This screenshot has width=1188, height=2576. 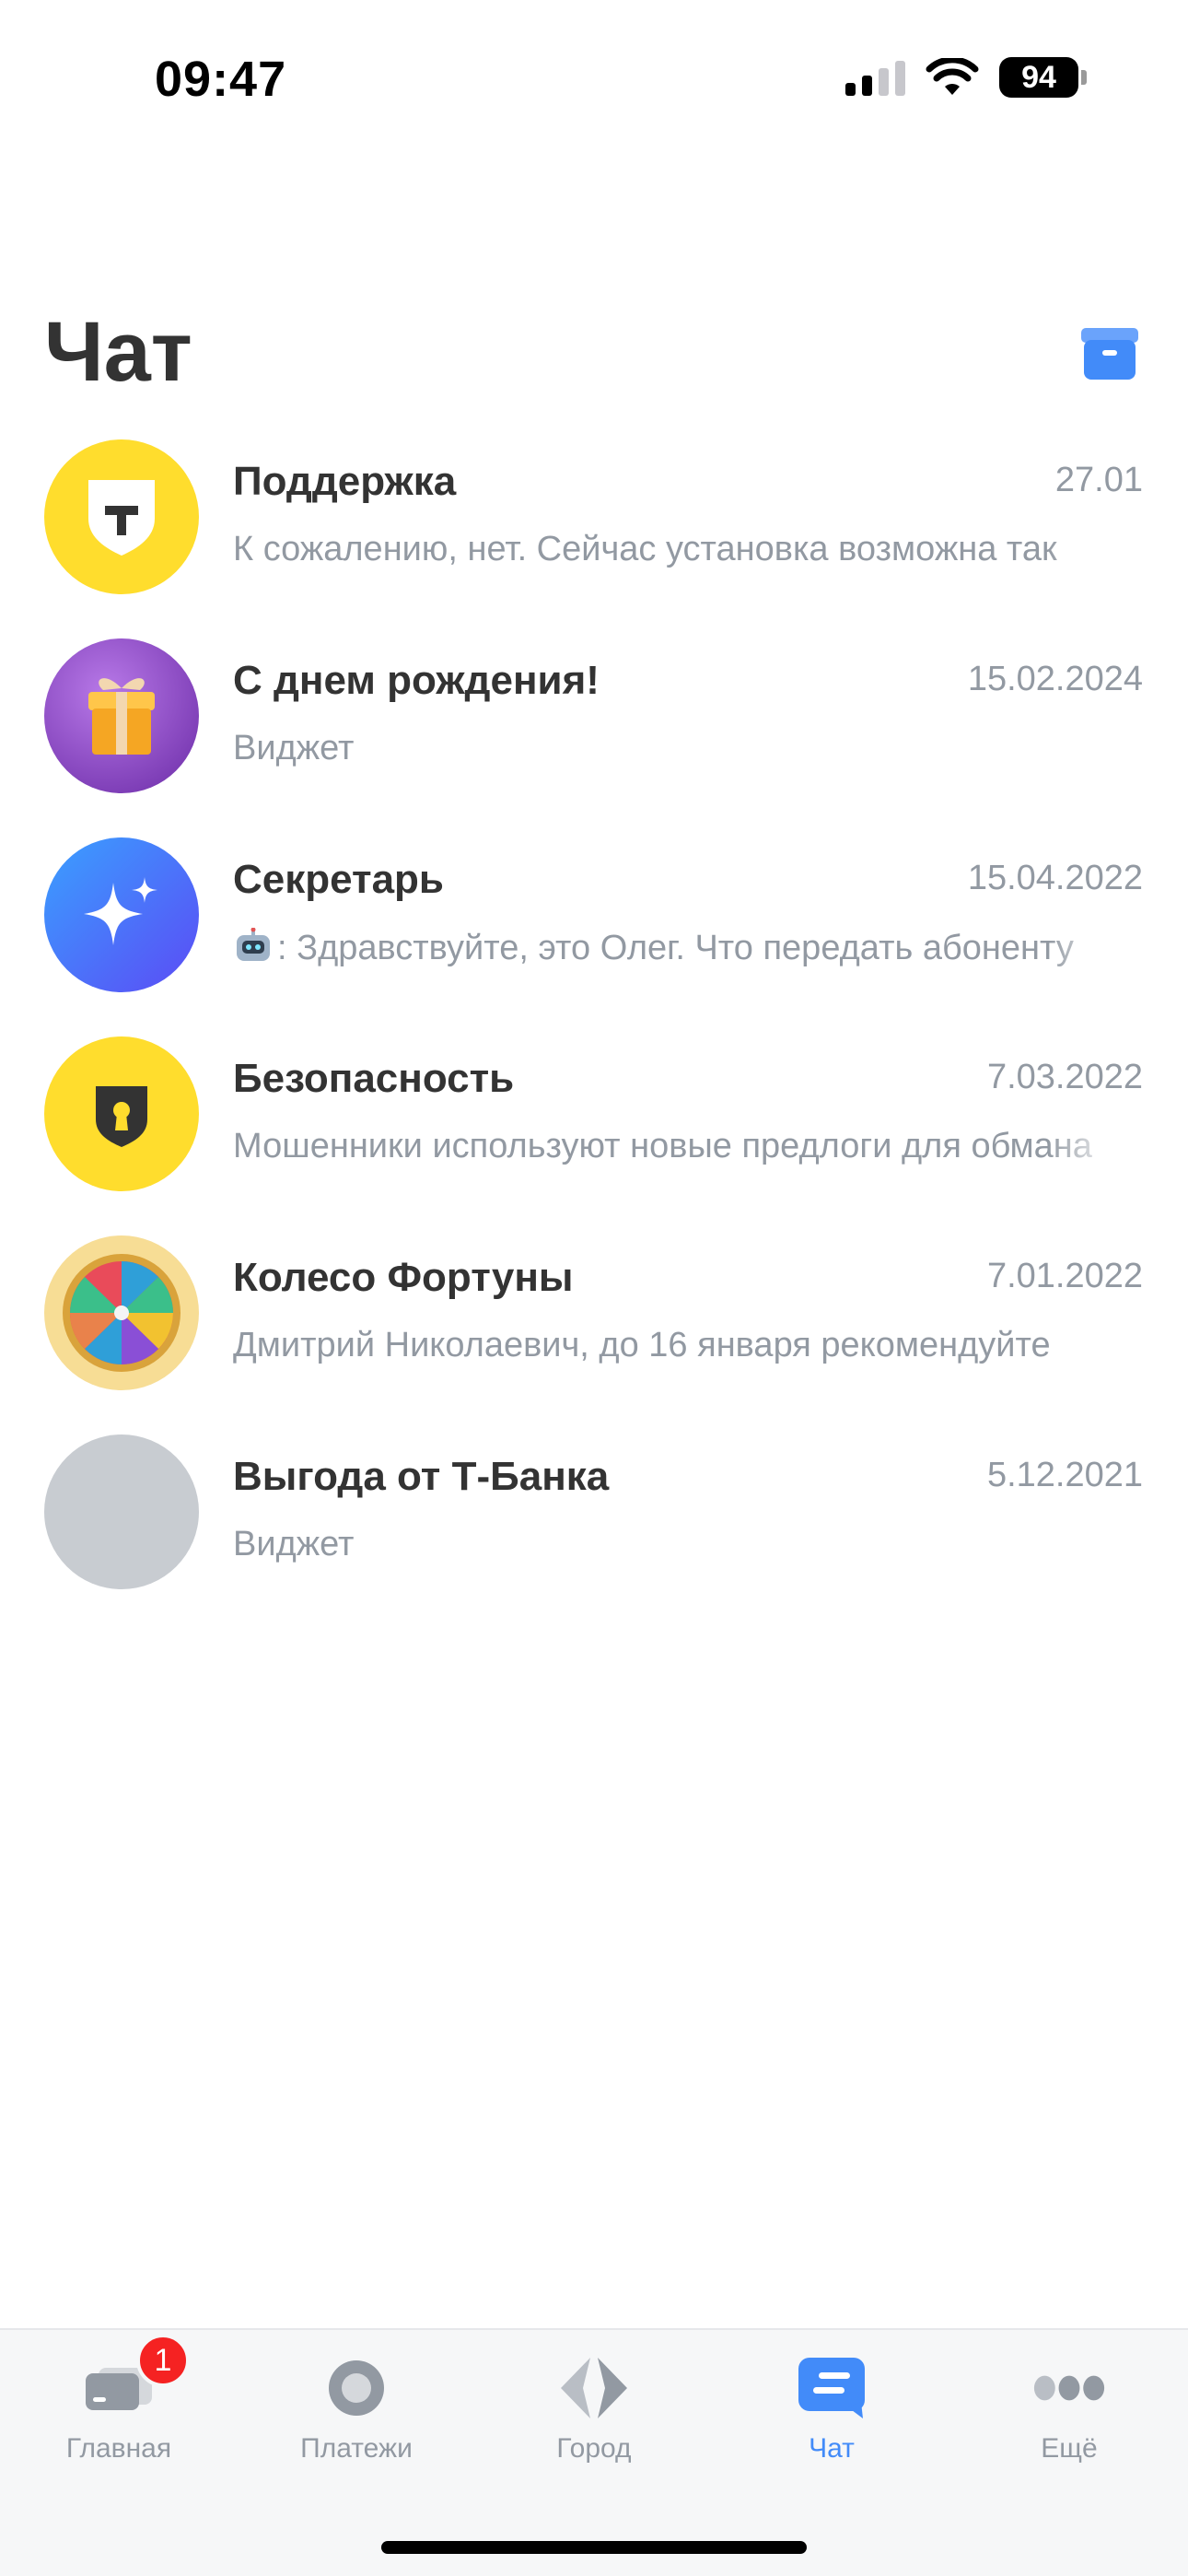 I want to click on tbank-shield-icon, so click(x=121, y=518).